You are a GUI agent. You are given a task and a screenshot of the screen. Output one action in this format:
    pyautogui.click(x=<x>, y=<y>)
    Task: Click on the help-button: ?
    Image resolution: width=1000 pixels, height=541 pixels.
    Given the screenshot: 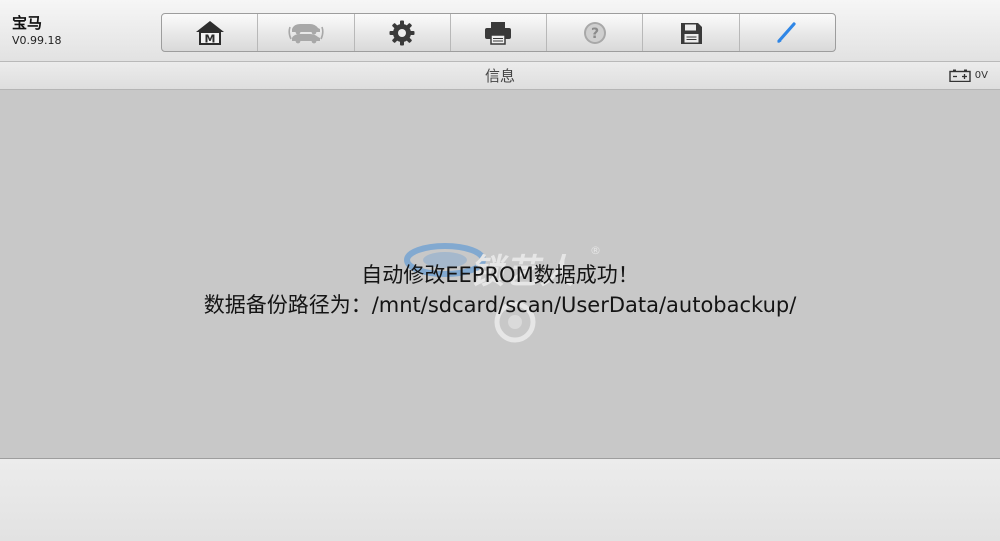 What is the action you would take?
    pyautogui.click(x=595, y=32)
    